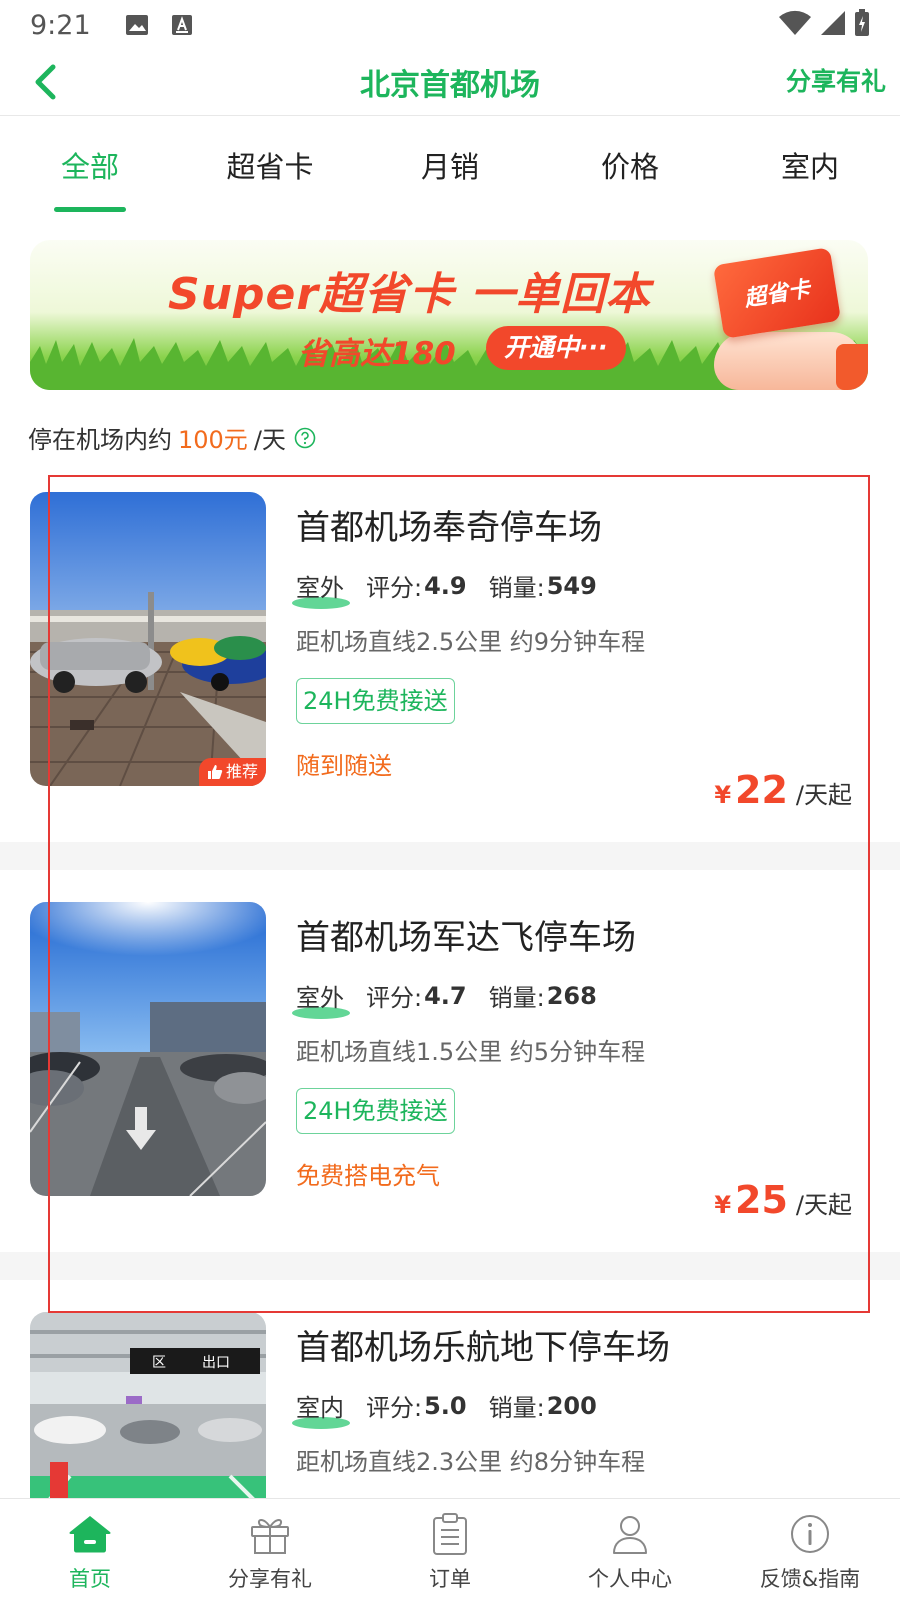  What do you see at coordinates (321, 1408) in the screenshot?
I see `lot-type-tag: 室内` at bounding box center [321, 1408].